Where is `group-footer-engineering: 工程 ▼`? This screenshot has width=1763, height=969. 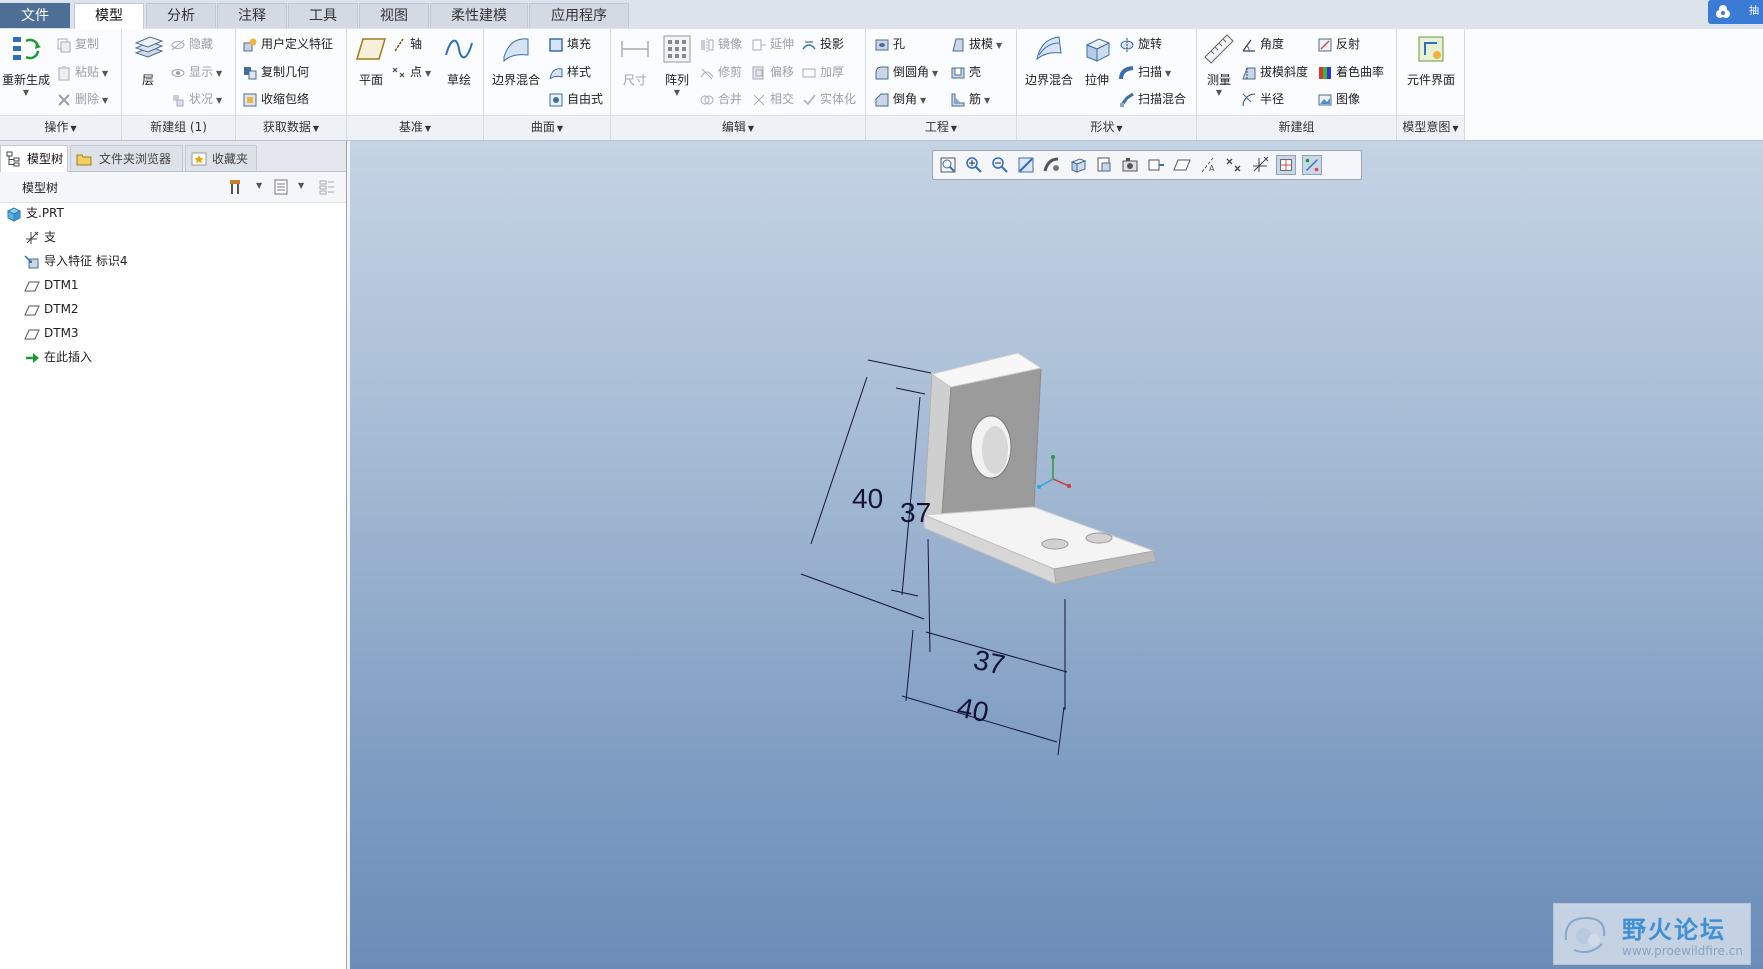
group-footer-engineering: 工程 ▼ is located at coordinates (941, 127).